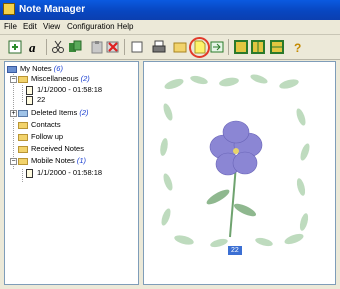 Image resolution: width=340 pixels, height=289 pixels. Describe the element at coordinates (46, 124) in the screenshot. I see `tree-item-label: Contacts` at that location.